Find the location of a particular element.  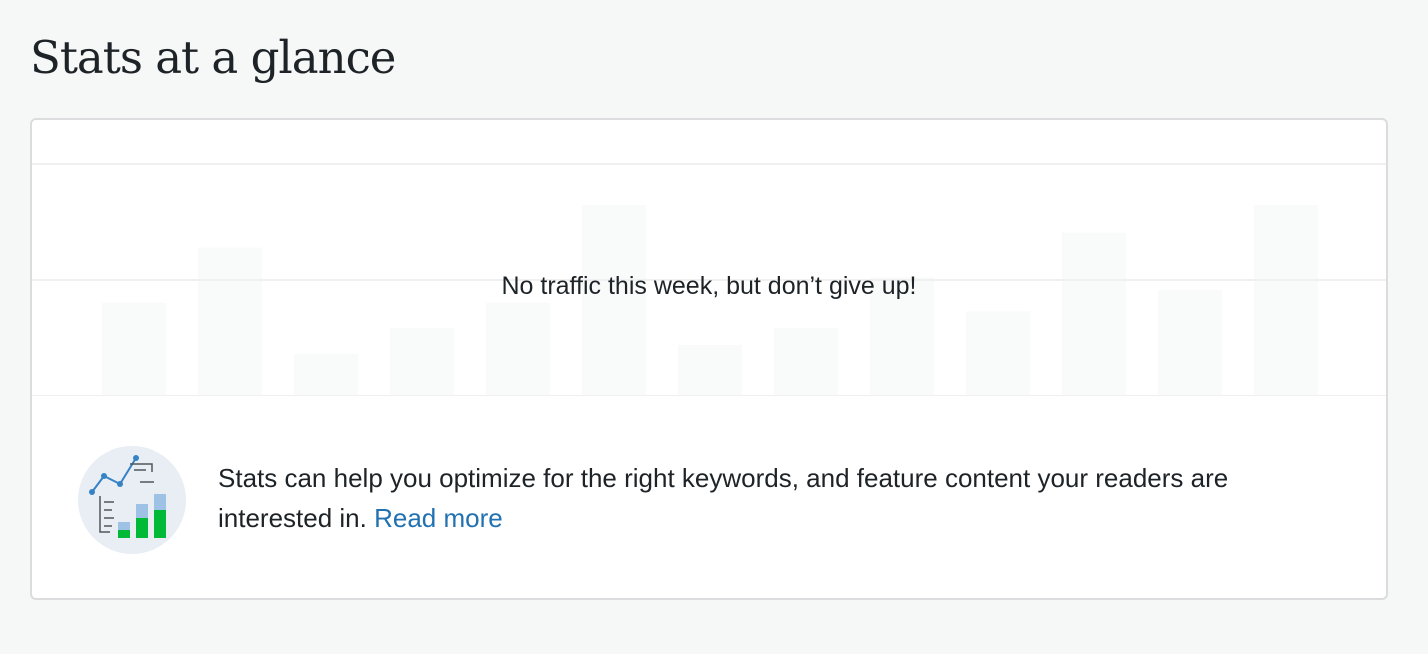

stats-chart-illustration-icon is located at coordinates (132, 500).